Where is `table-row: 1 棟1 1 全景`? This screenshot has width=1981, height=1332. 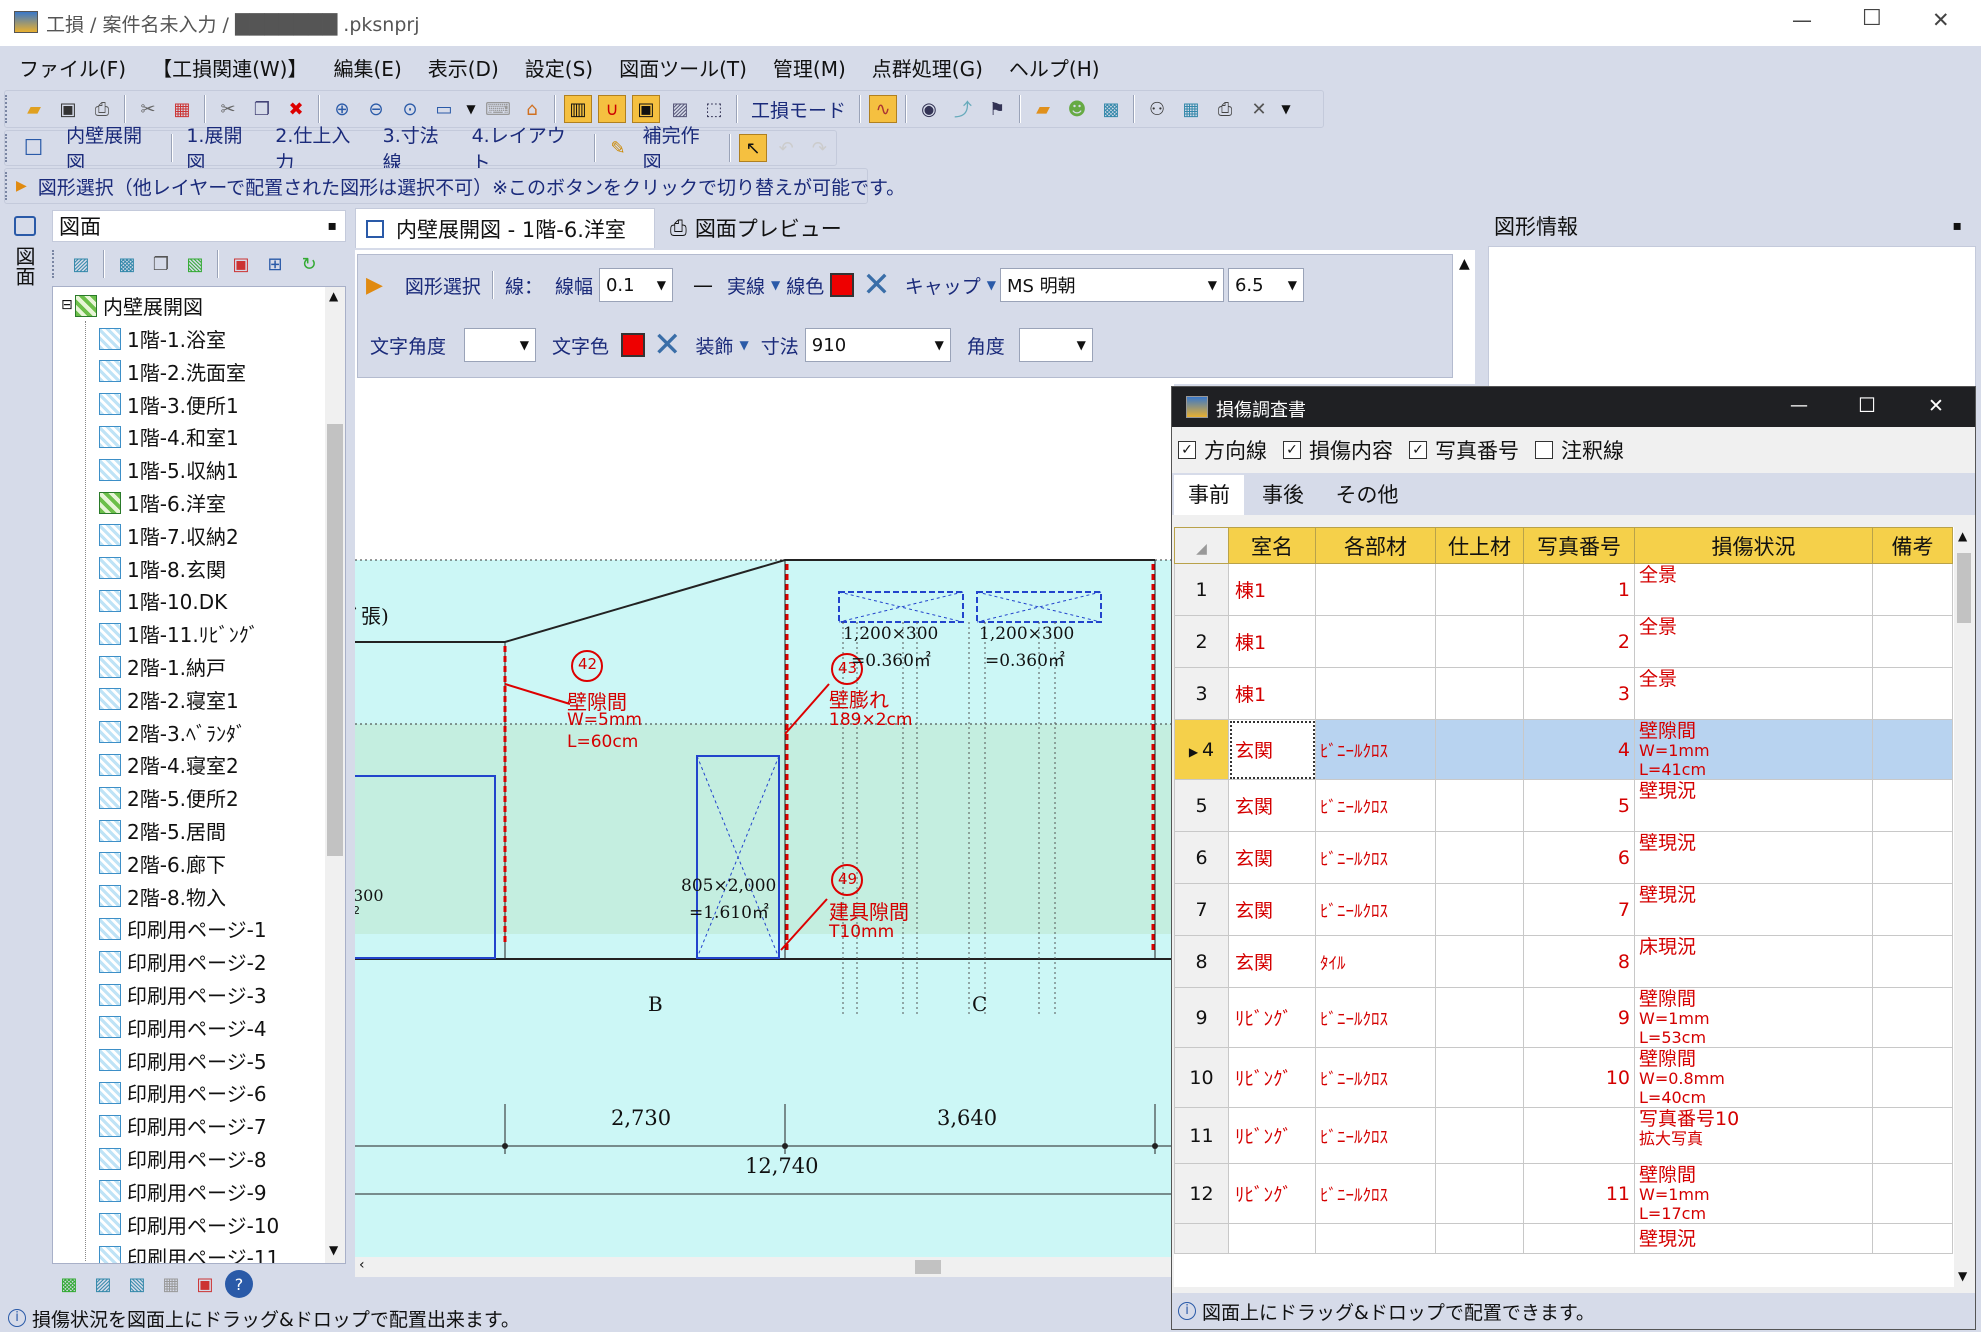 table-row: 1 棟1 1 全景 is located at coordinates (1563, 589).